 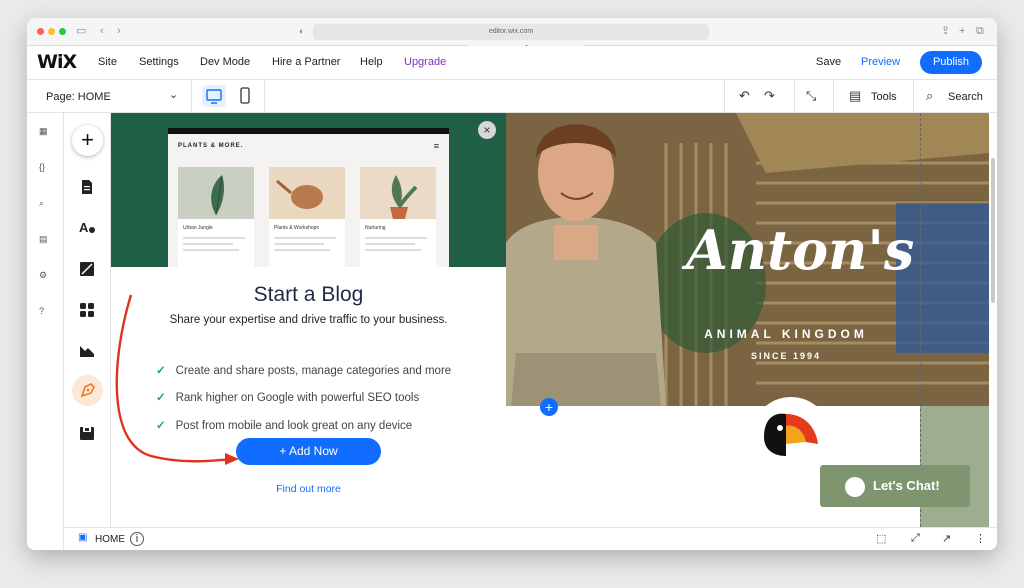 I want to click on page-icon: ▣, so click(x=83, y=537).